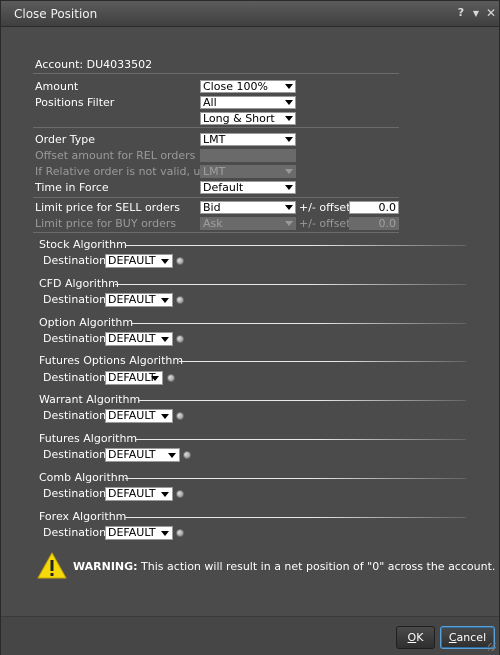  I want to click on futures-options-destination-value: DEFAULT, so click(132, 377).